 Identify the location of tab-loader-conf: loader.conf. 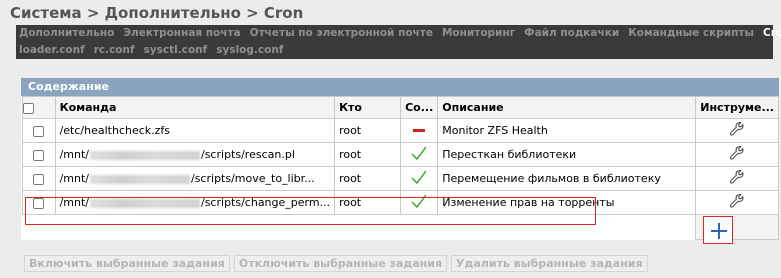
(53, 50).